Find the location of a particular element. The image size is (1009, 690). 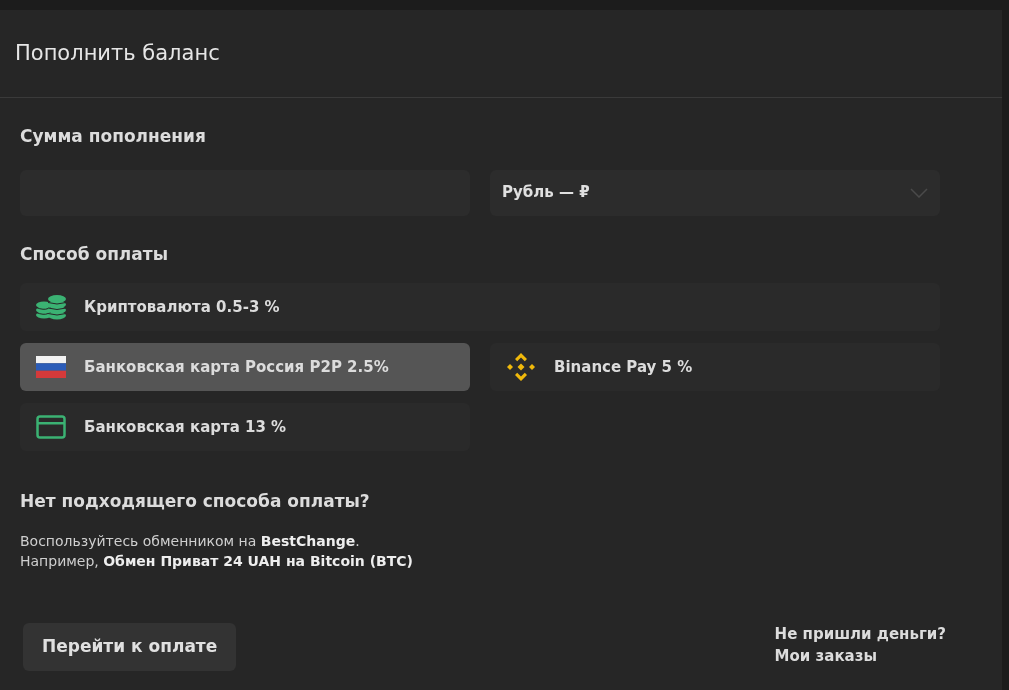

currency-dropdown: Рубль — ₽ is located at coordinates (715, 192).